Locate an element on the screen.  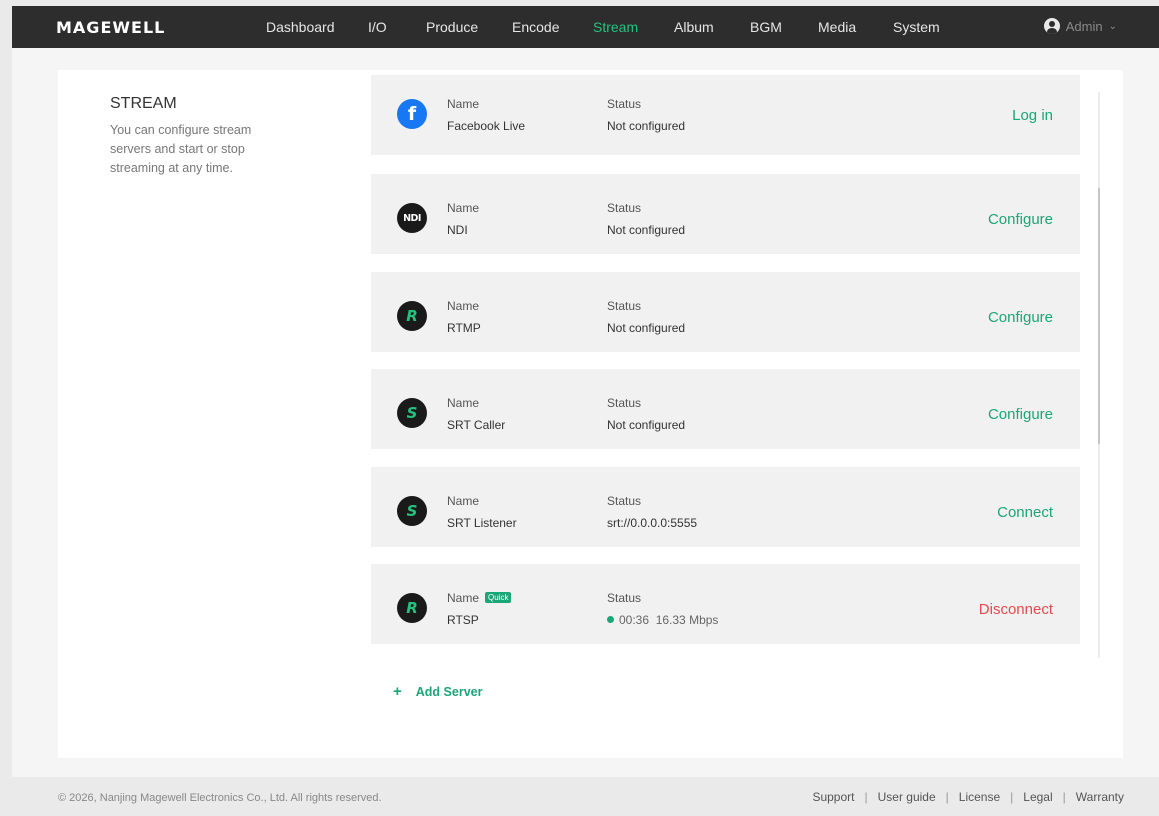
footer-link-warranty: Warranty is located at coordinates (1100, 797).